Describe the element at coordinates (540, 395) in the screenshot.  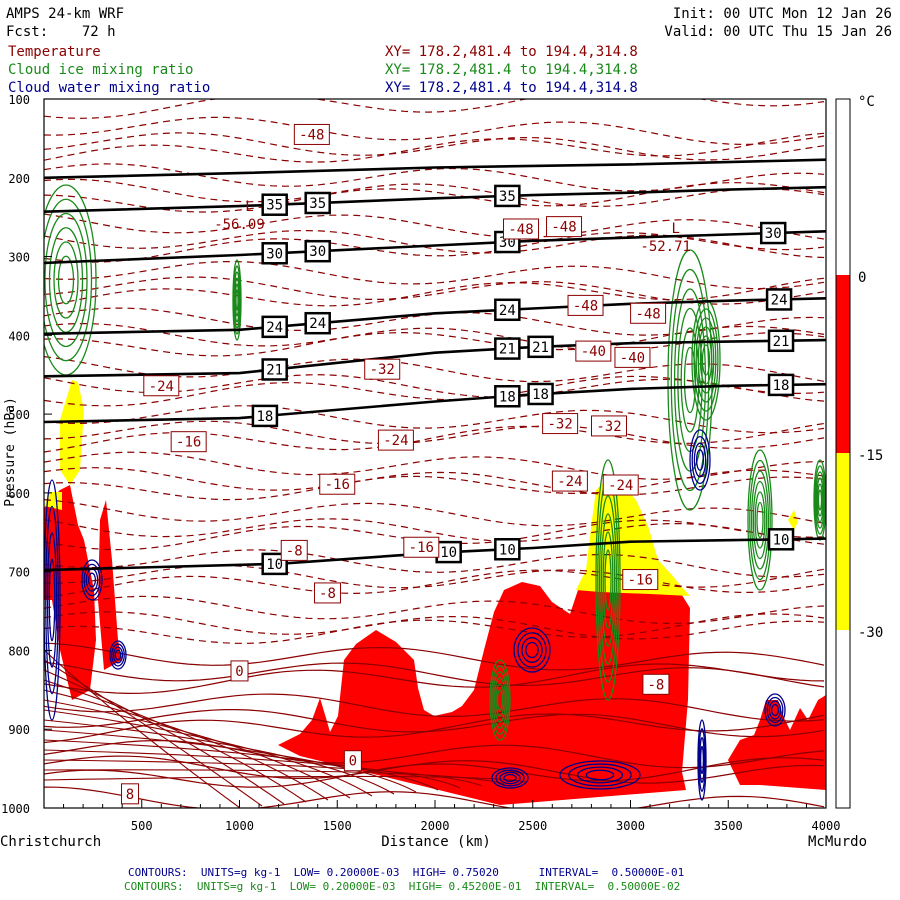
I see `theta-label-1-2: 18` at that location.